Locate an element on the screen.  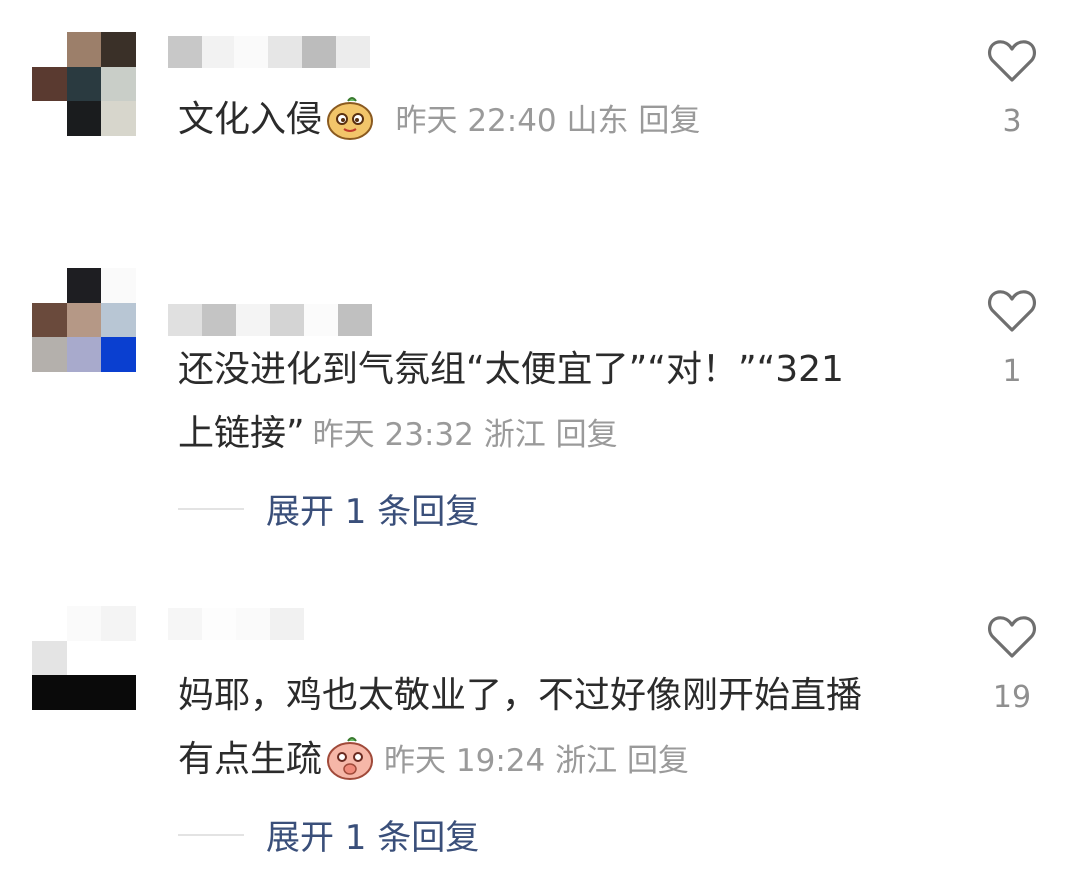
like-count: 3 is located at coordinates (1012, 121).